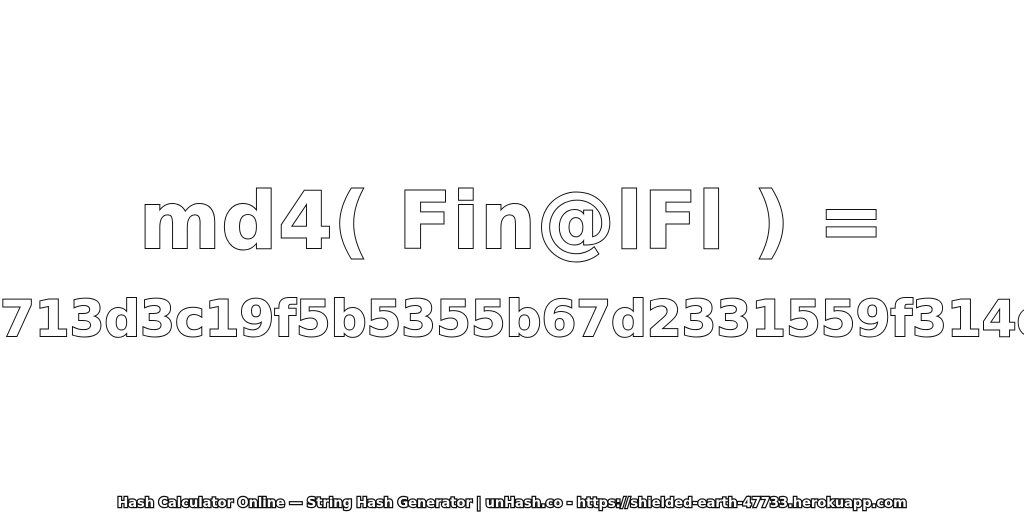 The height and width of the screenshot is (512, 1024). Describe the element at coordinates (512, 319) in the screenshot. I see `hash-value: 713d3c19f5b5355b67d2331559f314ea` at that location.